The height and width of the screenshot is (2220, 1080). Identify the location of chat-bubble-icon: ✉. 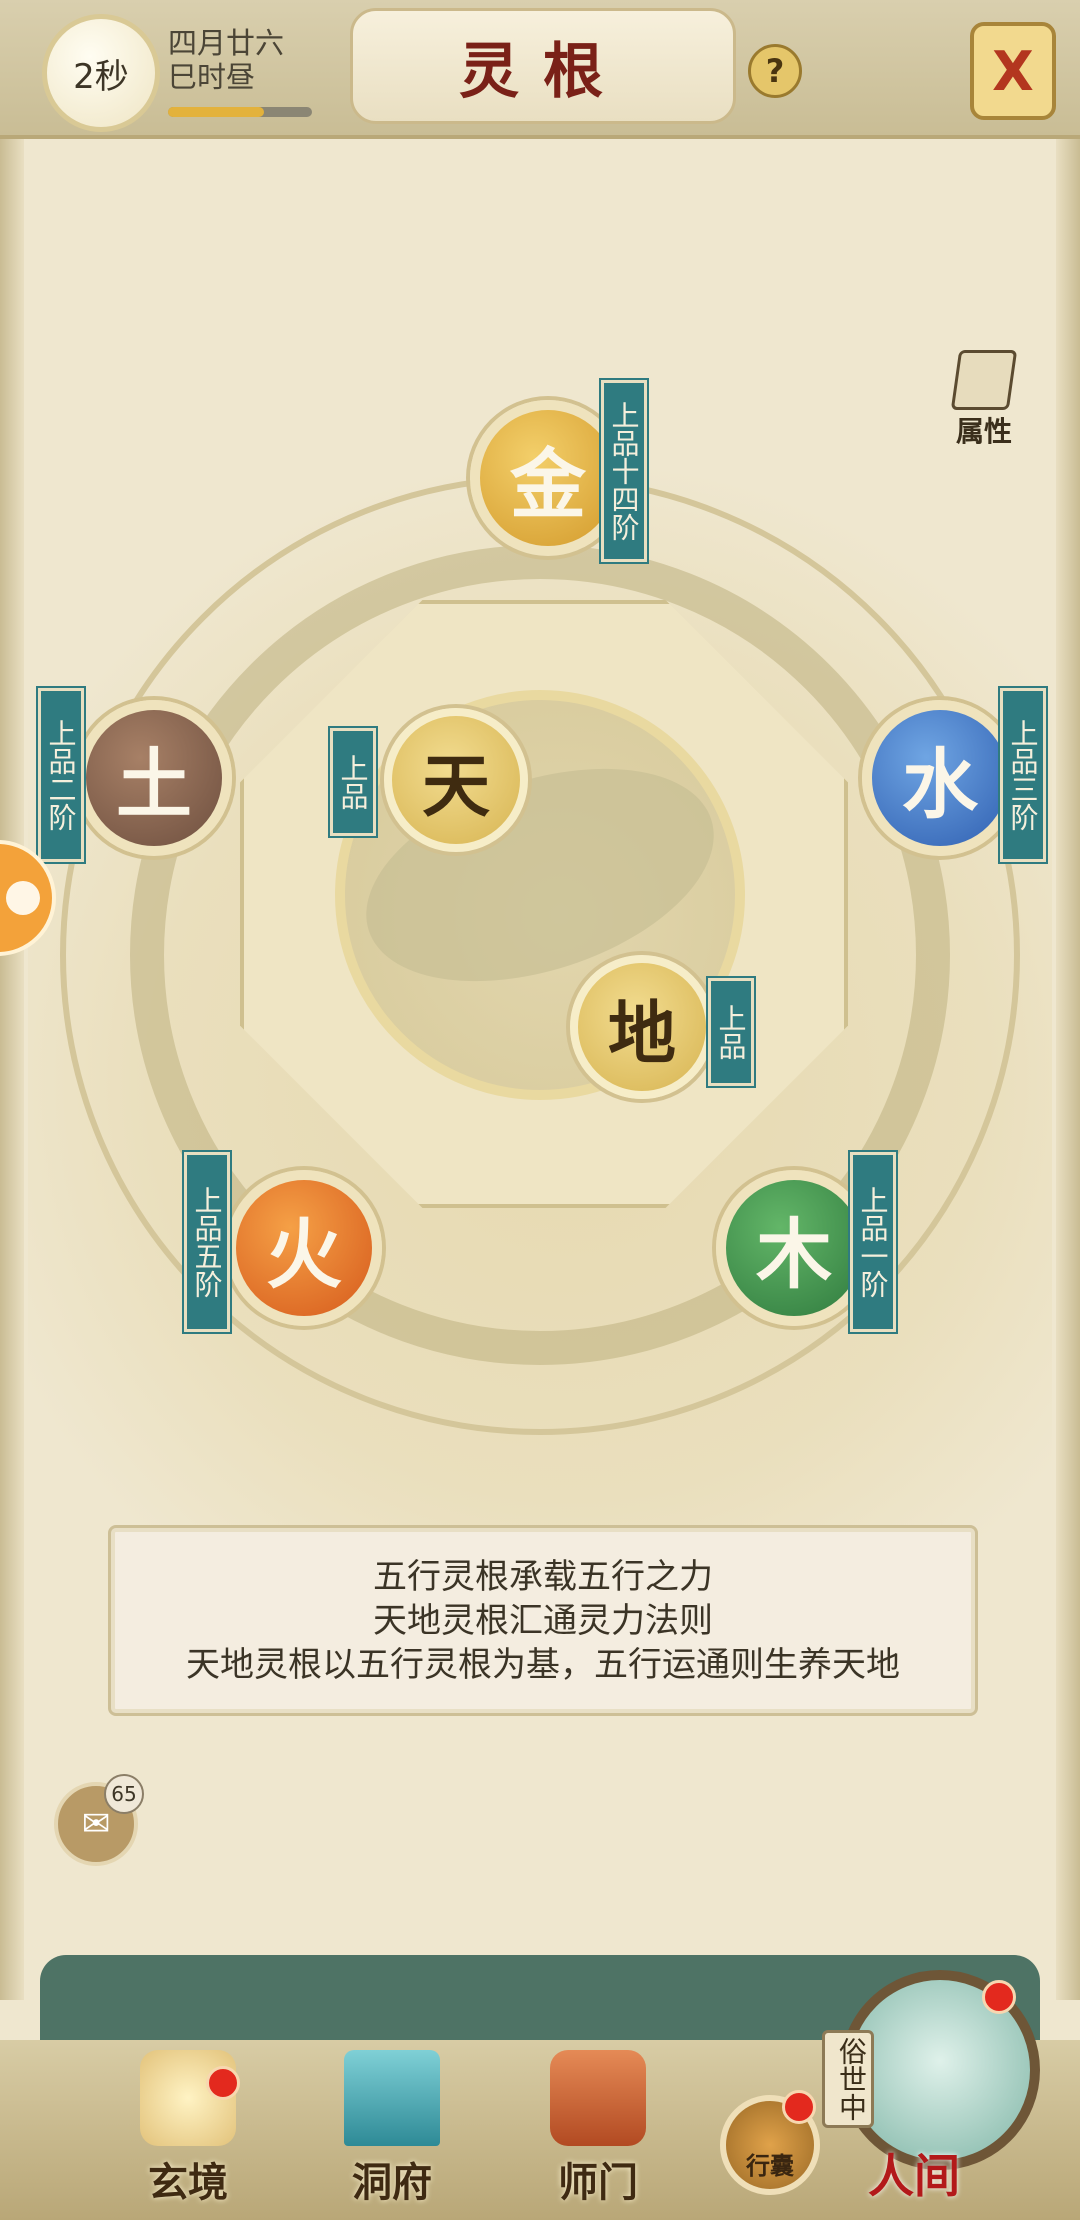
(96, 1824).